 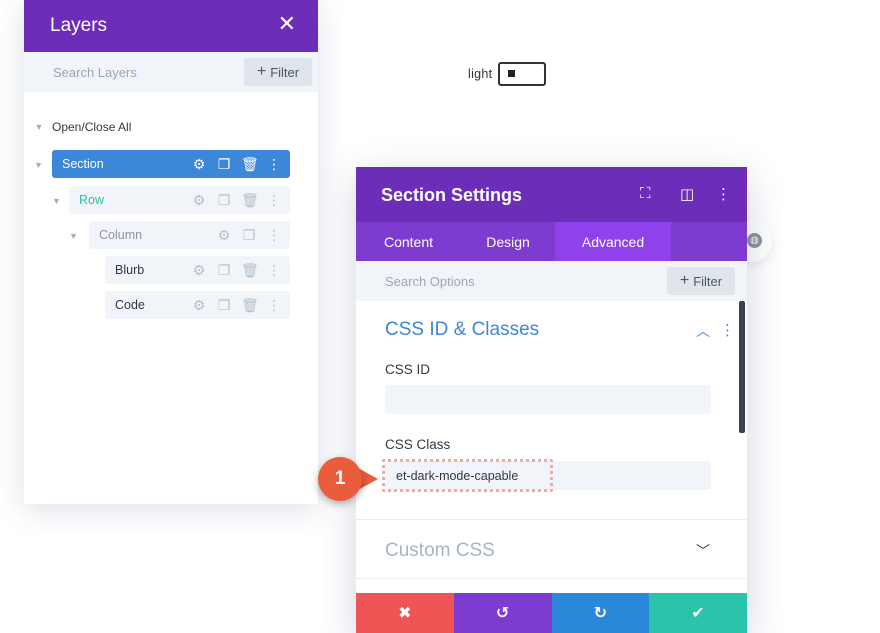 I want to click on settings-filter-button: + Filter, so click(x=701, y=281).